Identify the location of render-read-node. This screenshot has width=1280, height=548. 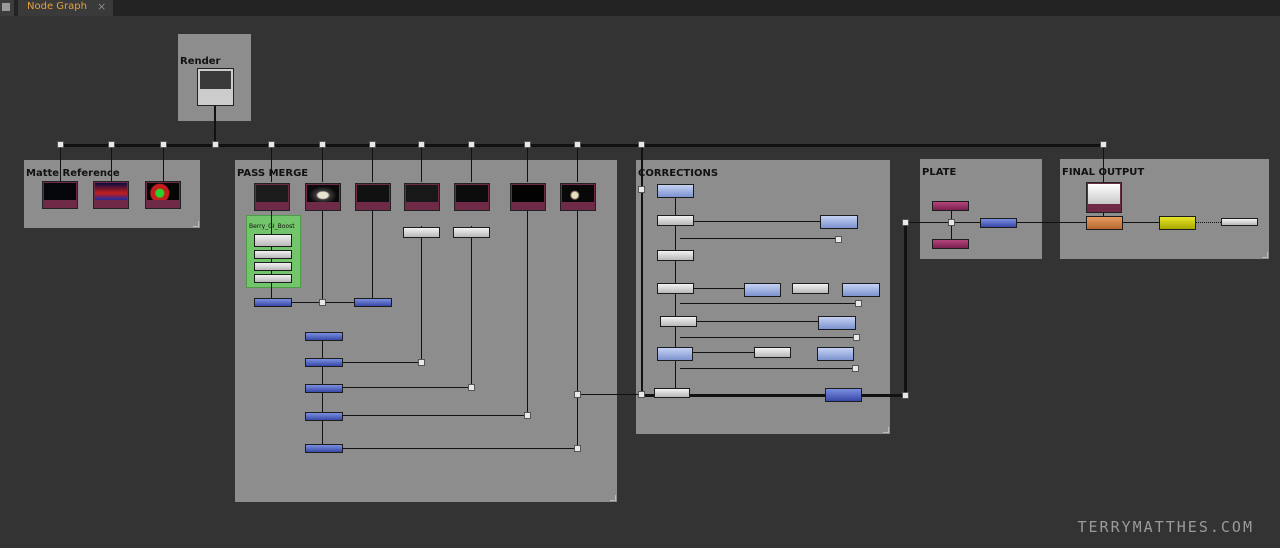
(215, 87).